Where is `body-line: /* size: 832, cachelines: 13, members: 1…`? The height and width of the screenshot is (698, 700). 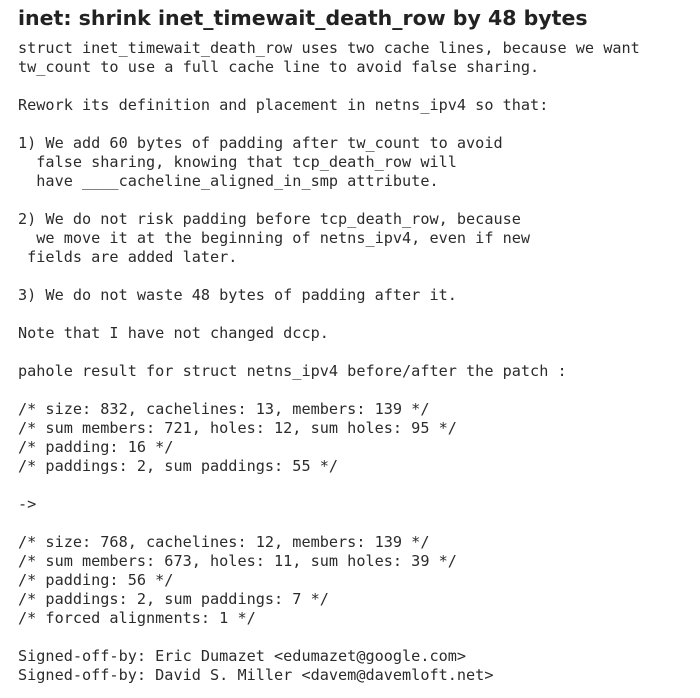
body-line: /* size: 832, cachelines: 13, members: 1… is located at coordinates (224, 409).